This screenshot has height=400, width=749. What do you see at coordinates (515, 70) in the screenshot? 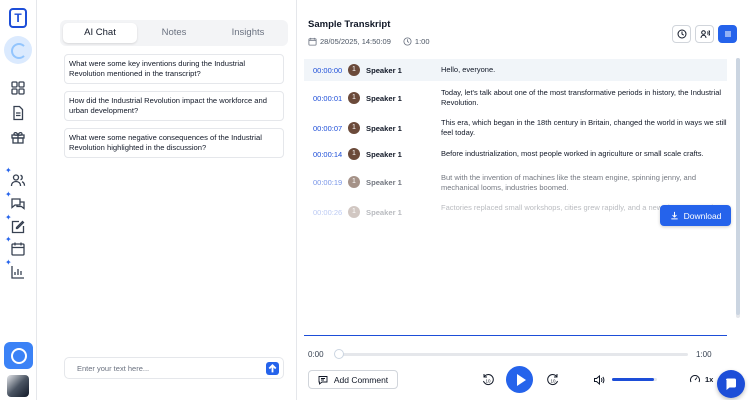
I see `transcript-row: 00:00:00 1 Speaker 1 Hello, everyone.` at bounding box center [515, 70].